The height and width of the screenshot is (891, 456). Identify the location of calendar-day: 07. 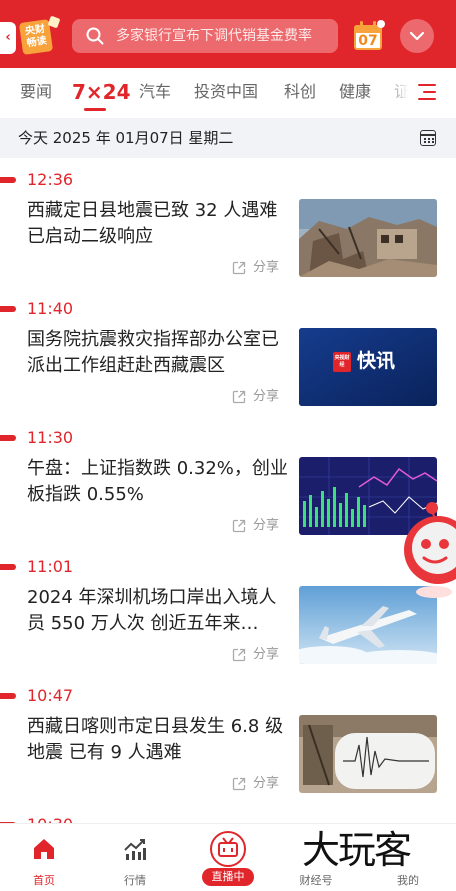
(368, 41).